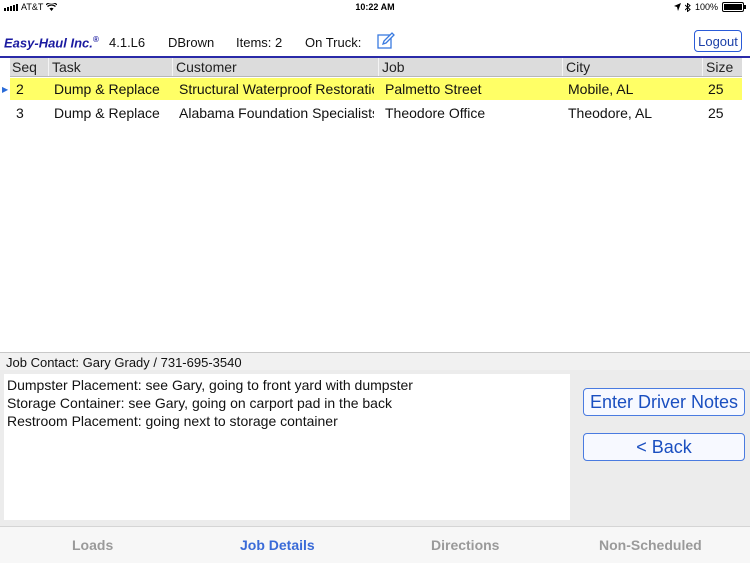  I want to click on app-version: 4.1.L6, so click(127, 42).